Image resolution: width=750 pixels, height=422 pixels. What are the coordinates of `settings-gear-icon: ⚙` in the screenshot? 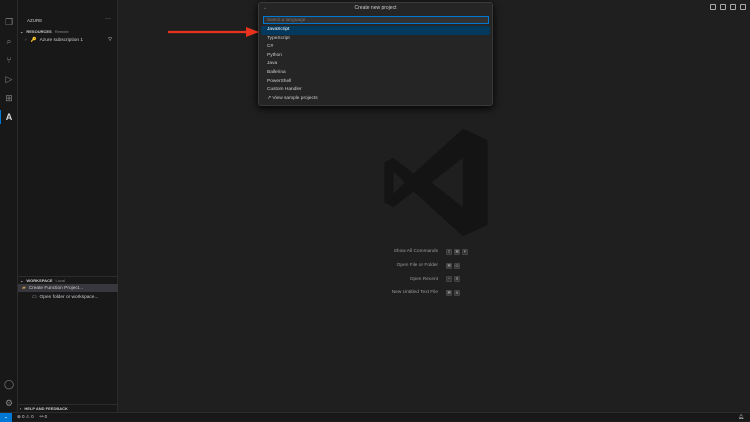 It's located at (9, 403).